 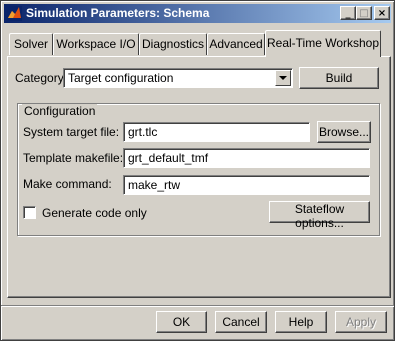 What do you see at coordinates (382, 13) in the screenshot?
I see `close-button: ×` at bounding box center [382, 13].